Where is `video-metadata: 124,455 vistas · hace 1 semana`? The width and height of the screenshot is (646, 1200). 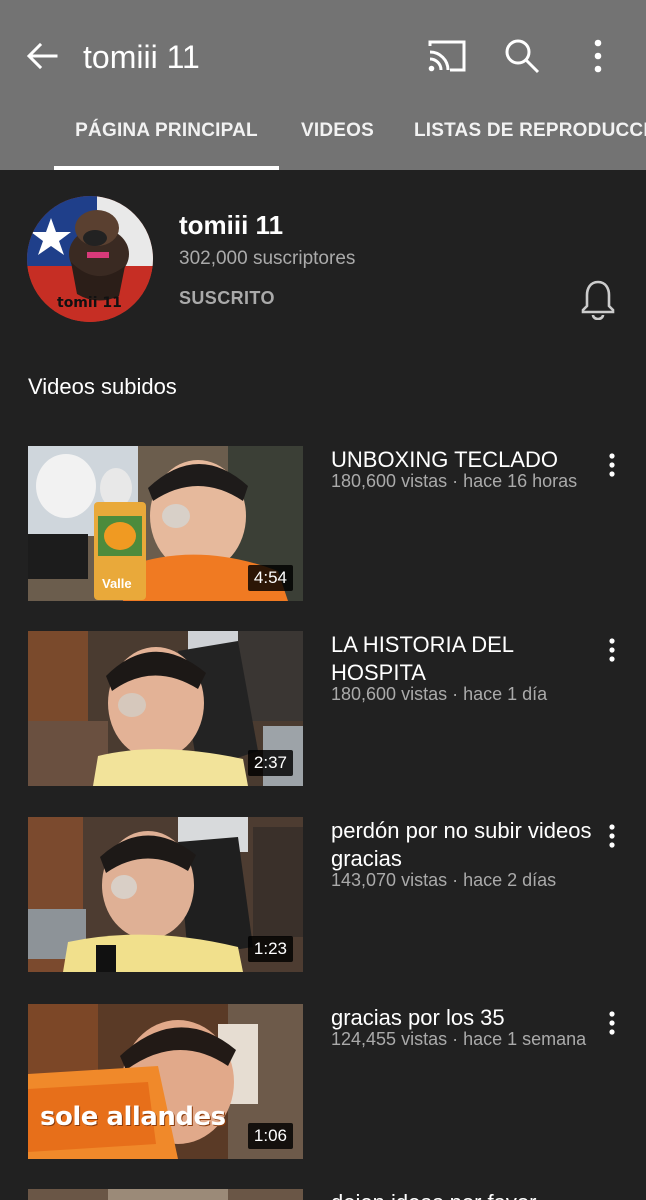
video-metadata: 124,455 vistas · hace 1 semana is located at coordinates (466, 1039).